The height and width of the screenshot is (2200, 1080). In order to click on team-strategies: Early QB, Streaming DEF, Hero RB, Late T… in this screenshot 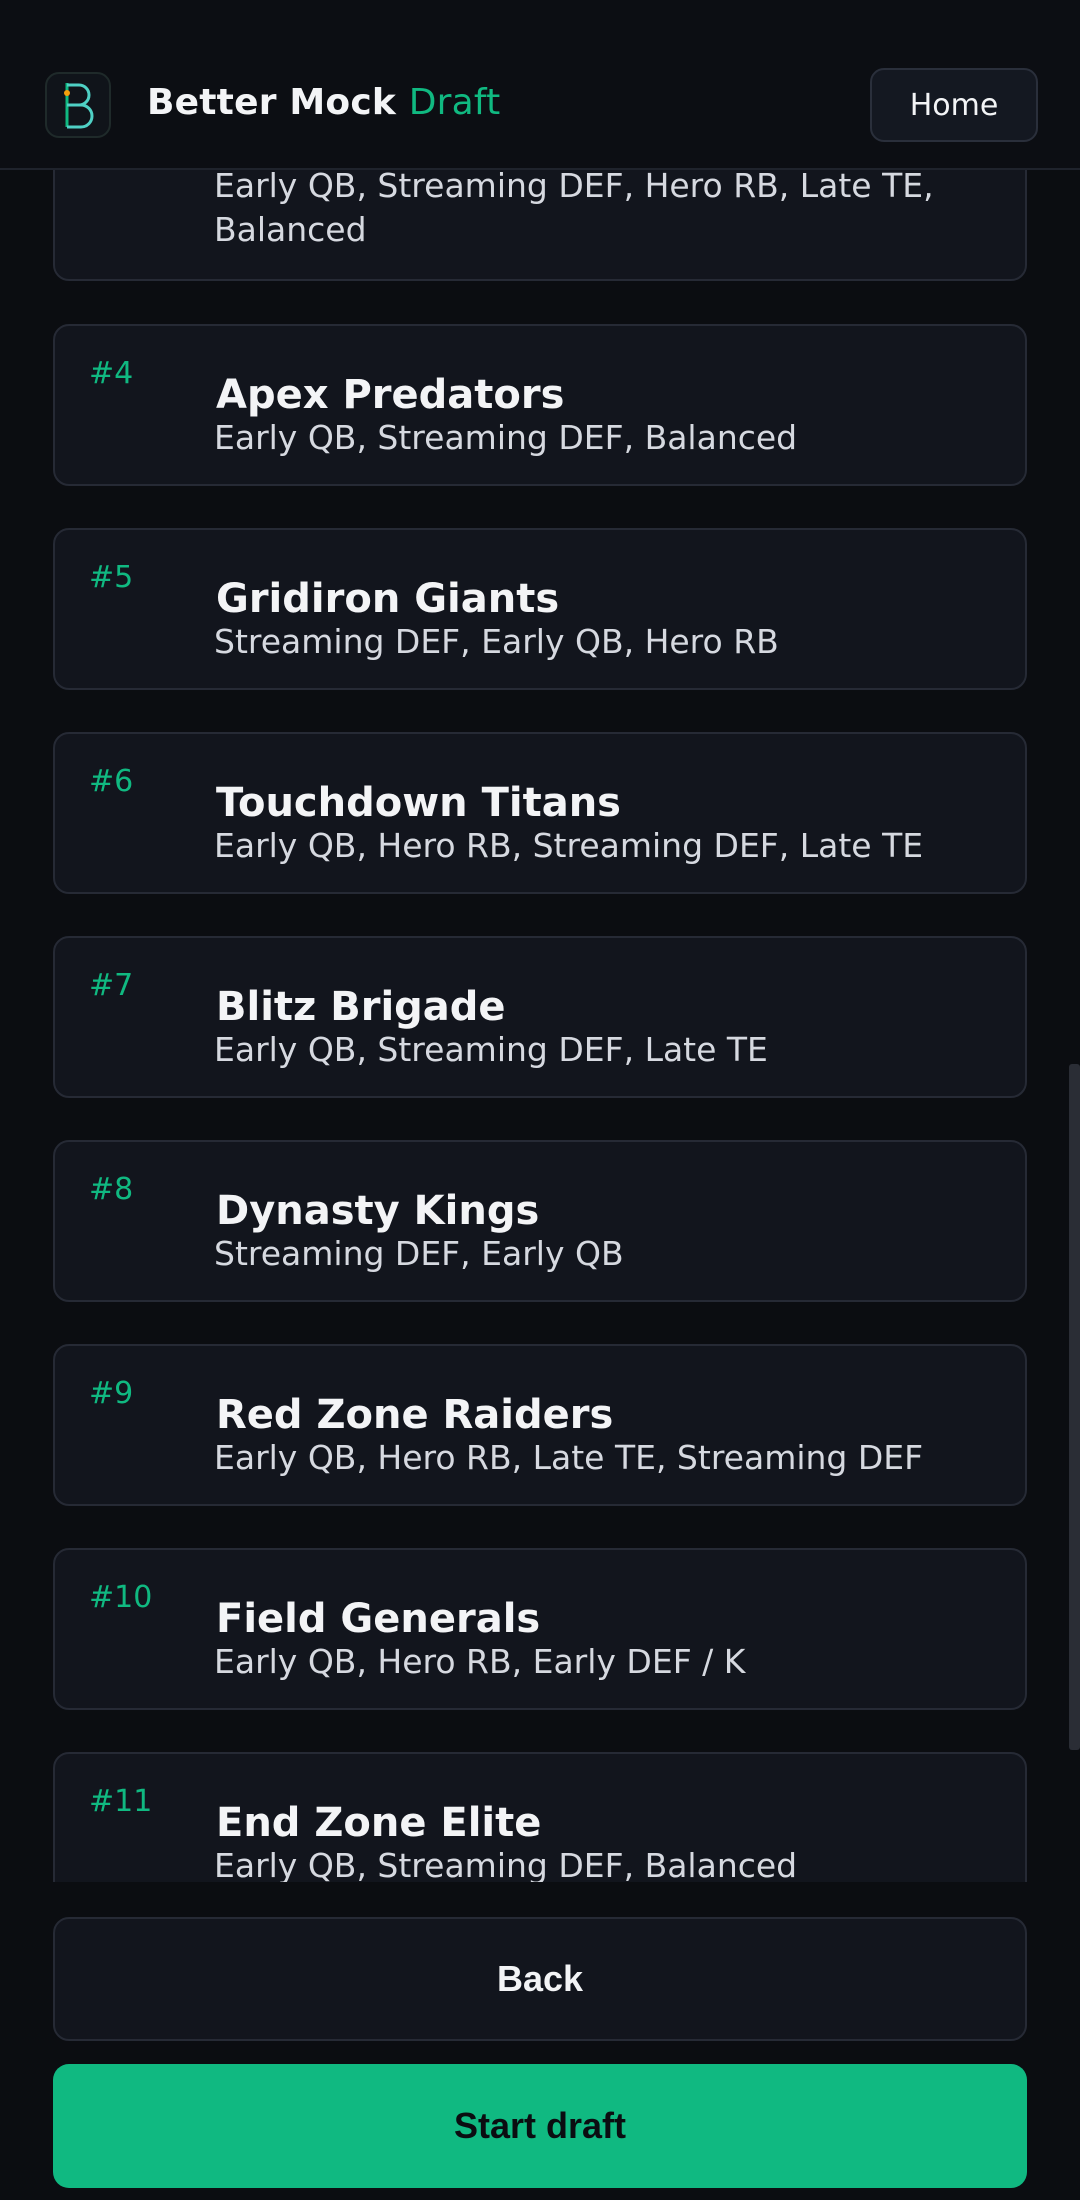, I will do `click(574, 209)`.